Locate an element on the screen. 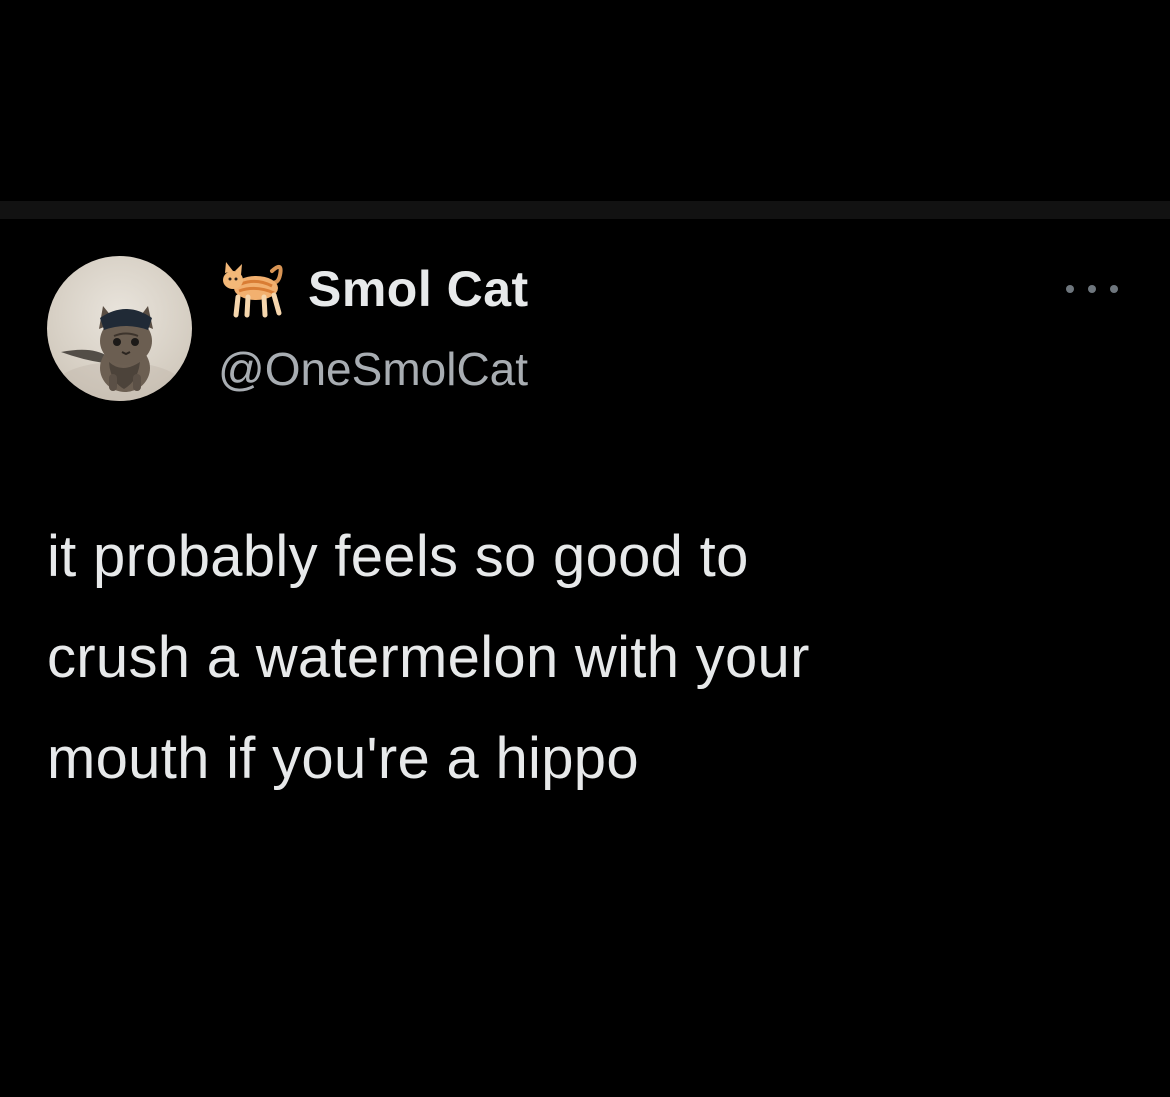 The image size is (1170, 1097). cat-emoji-icon is located at coordinates (254, 289).